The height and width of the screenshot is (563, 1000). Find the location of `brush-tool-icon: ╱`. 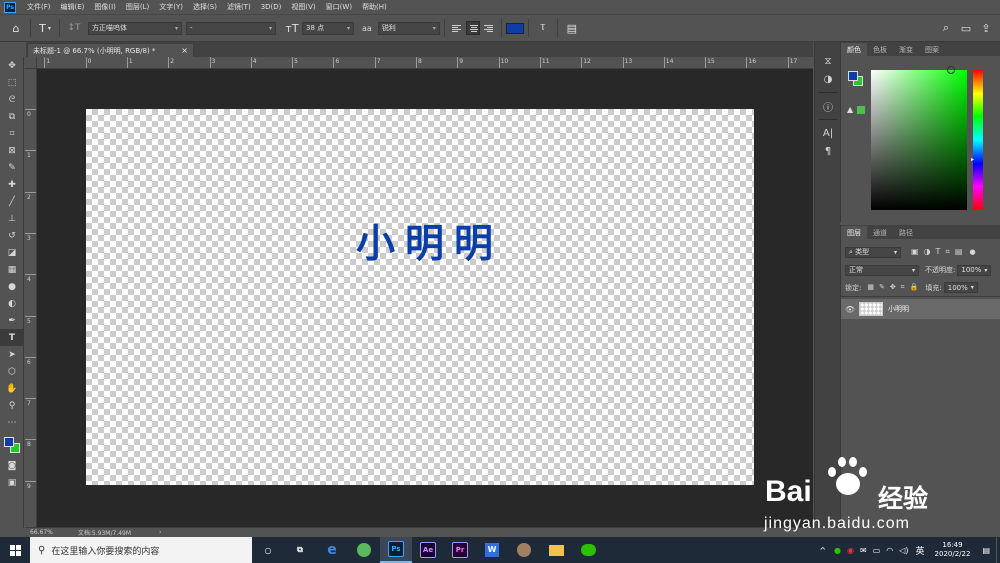

brush-tool-icon: ╱ is located at coordinates (12, 201).